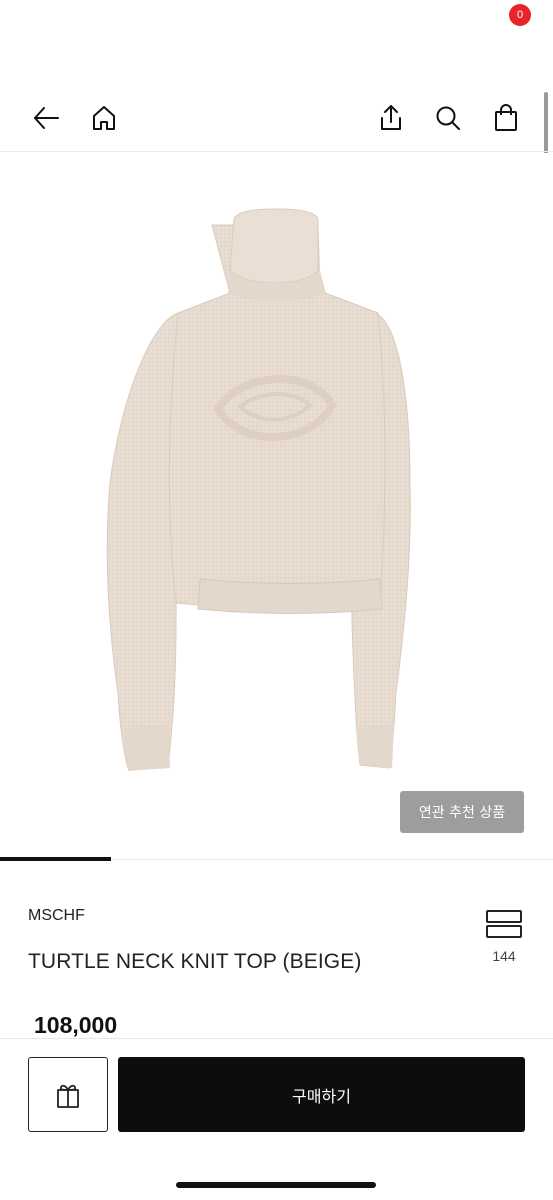 This screenshot has width=553, height=1200. What do you see at coordinates (276, 120) in the screenshot?
I see `top-navigation-bar` at bounding box center [276, 120].